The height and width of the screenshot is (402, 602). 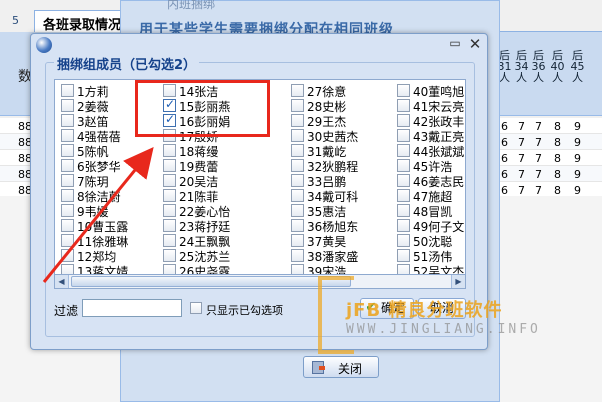 I want to click on member-item: 23蒋抒廷, so click(x=221, y=225).